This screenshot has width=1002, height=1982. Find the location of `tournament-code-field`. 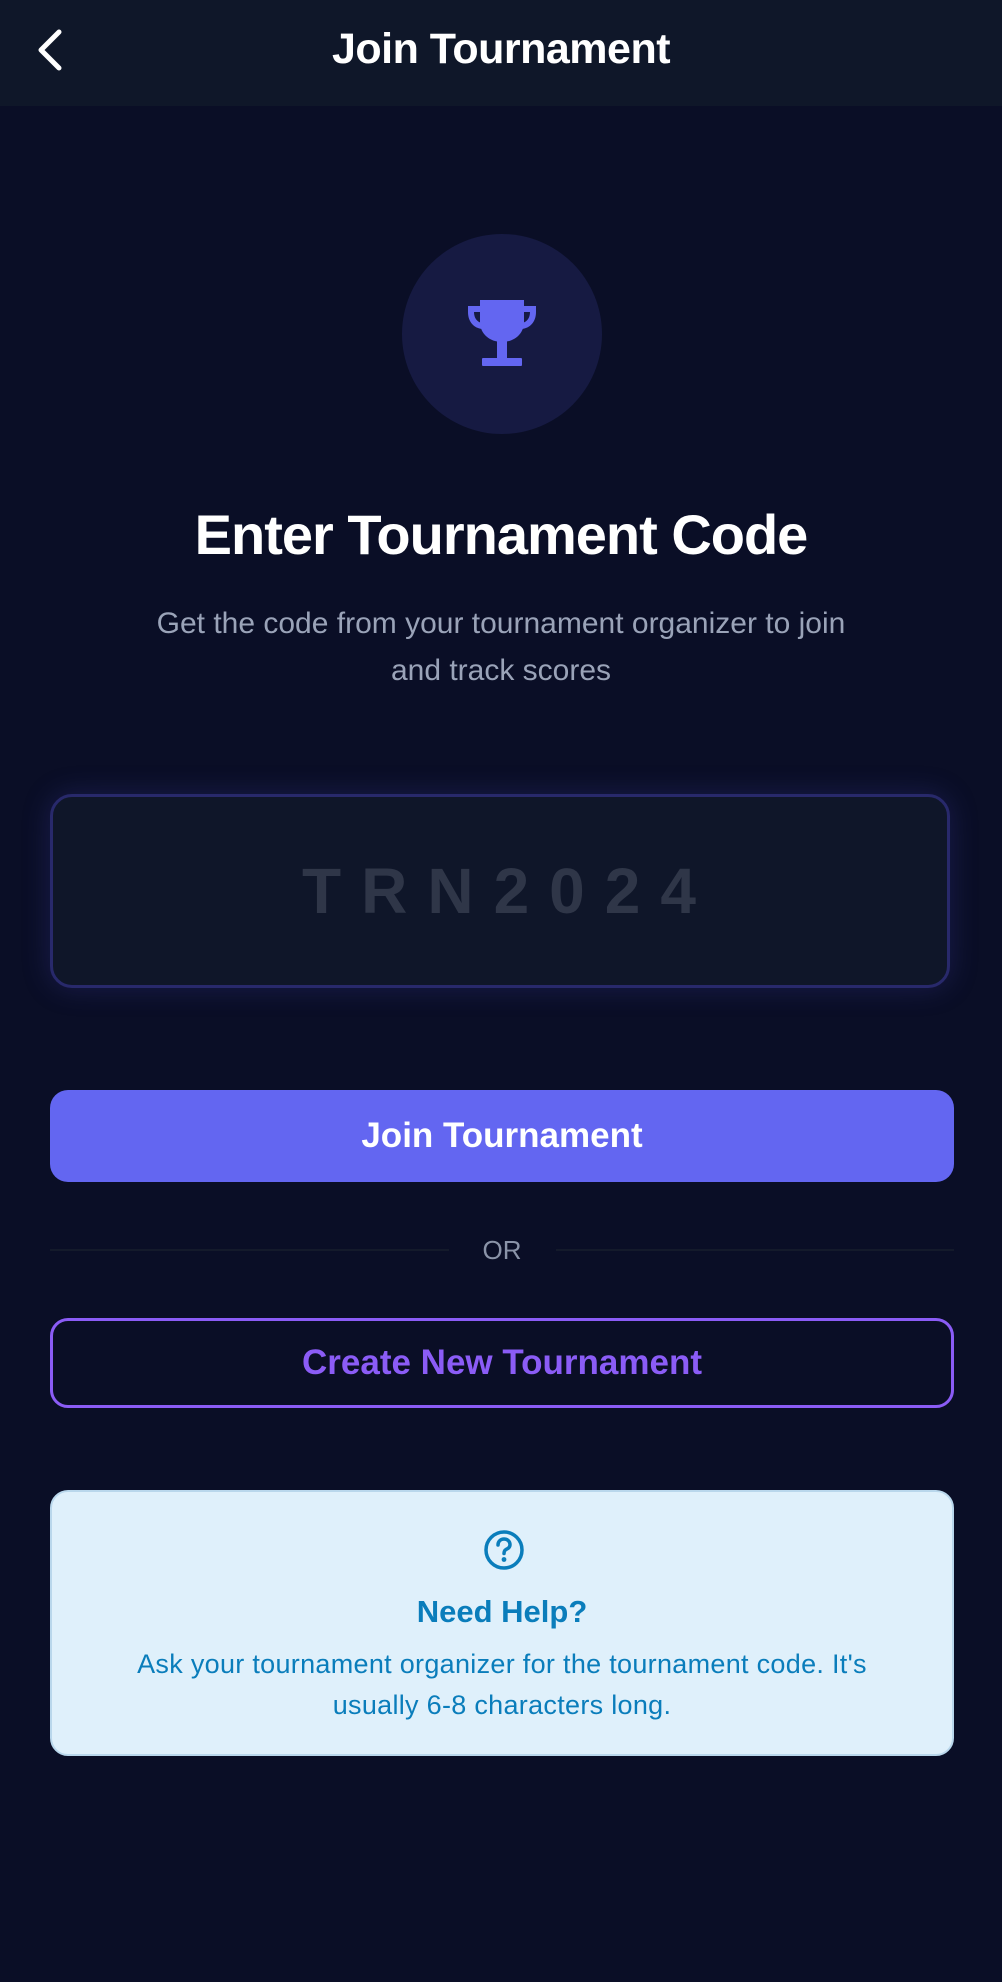

tournament-code-field is located at coordinates (500, 891).